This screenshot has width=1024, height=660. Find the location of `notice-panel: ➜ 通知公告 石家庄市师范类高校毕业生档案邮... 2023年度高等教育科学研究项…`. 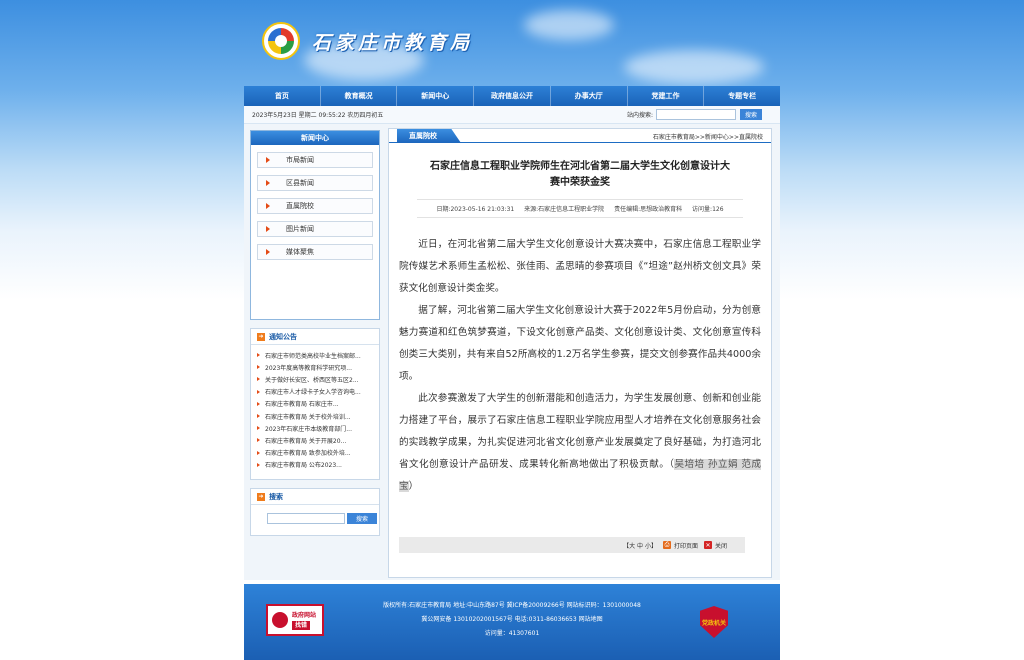

notice-panel: ➜ 通知公告 石家庄市师范类高校毕业生档案邮... 2023年度高等教育科学研究项… is located at coordinates (315, 404).